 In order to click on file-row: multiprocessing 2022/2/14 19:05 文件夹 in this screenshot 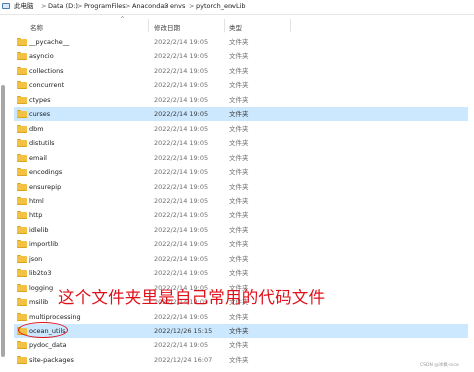, I will do `click(241, 317)`.